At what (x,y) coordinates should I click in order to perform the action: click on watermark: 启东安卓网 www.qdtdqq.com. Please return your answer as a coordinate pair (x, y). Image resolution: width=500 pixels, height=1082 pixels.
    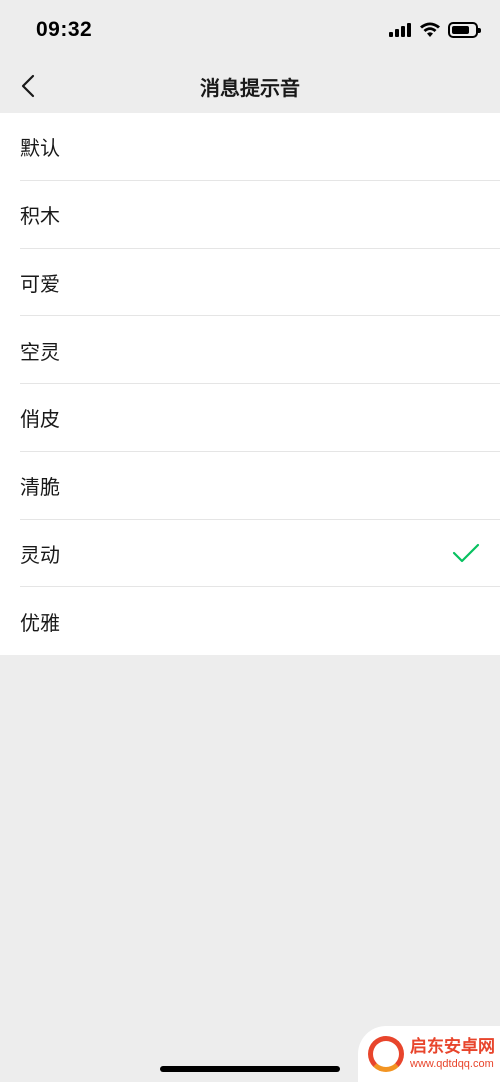
    Looking at the image, I should click on (429, 1054).